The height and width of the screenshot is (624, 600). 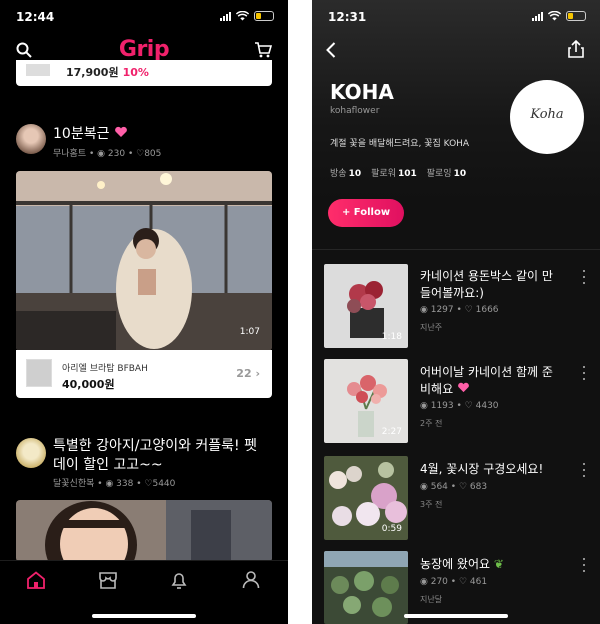 I want to click on stat-value: 101, so click(x=407, y=174).